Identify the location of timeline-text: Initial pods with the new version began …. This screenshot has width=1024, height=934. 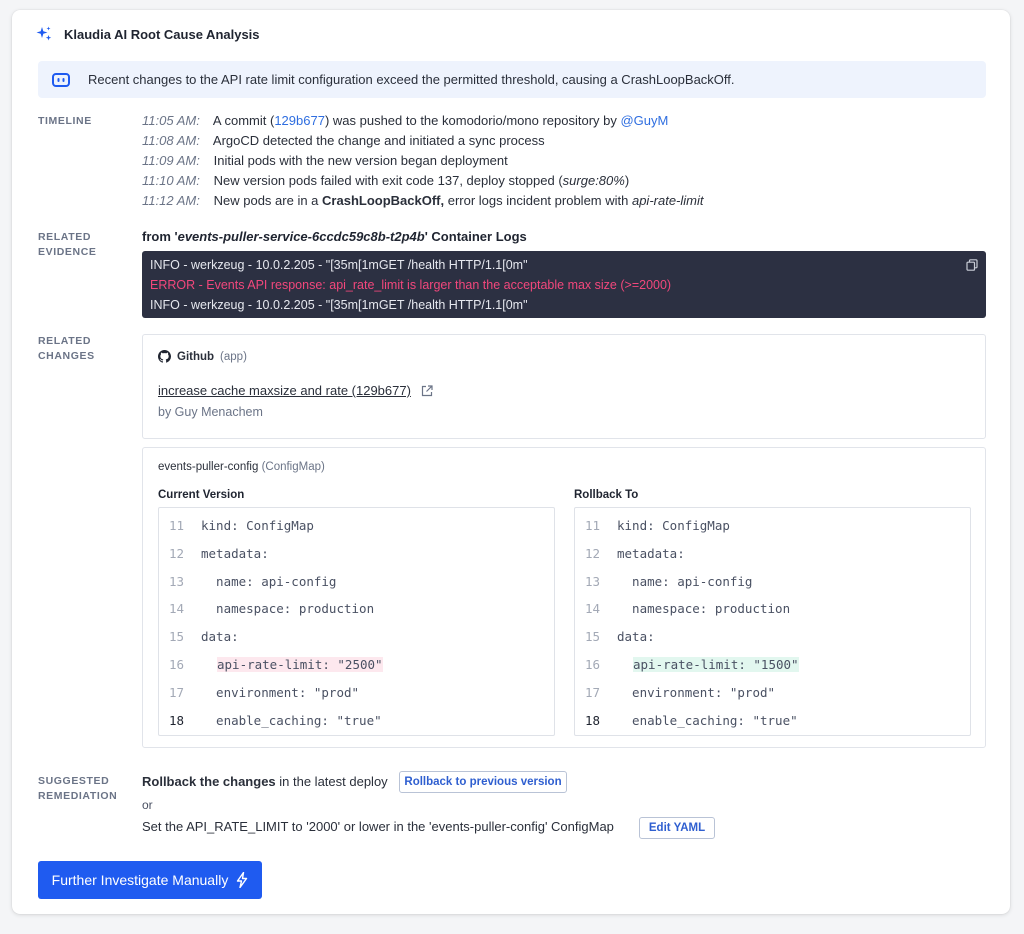
(360, 160).